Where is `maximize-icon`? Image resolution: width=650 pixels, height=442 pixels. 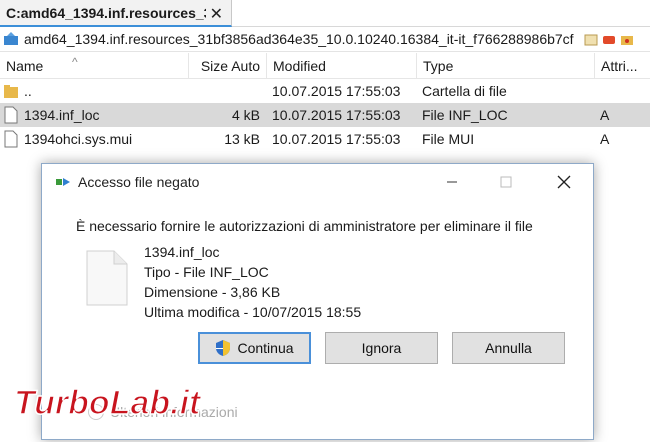
maximize-icon is located at coordinates (506, 182).